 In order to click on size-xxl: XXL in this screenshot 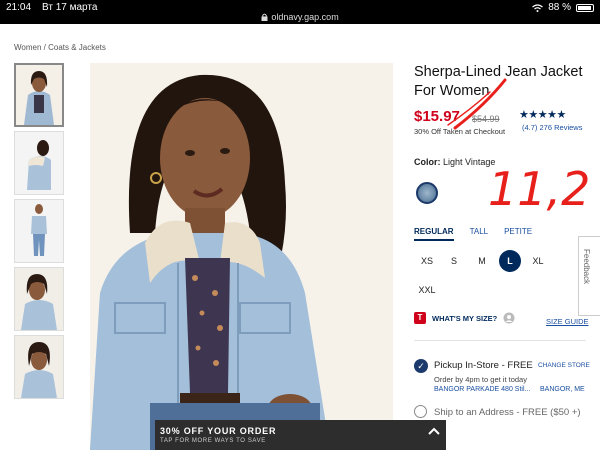, I will do `click(427, 290)`.